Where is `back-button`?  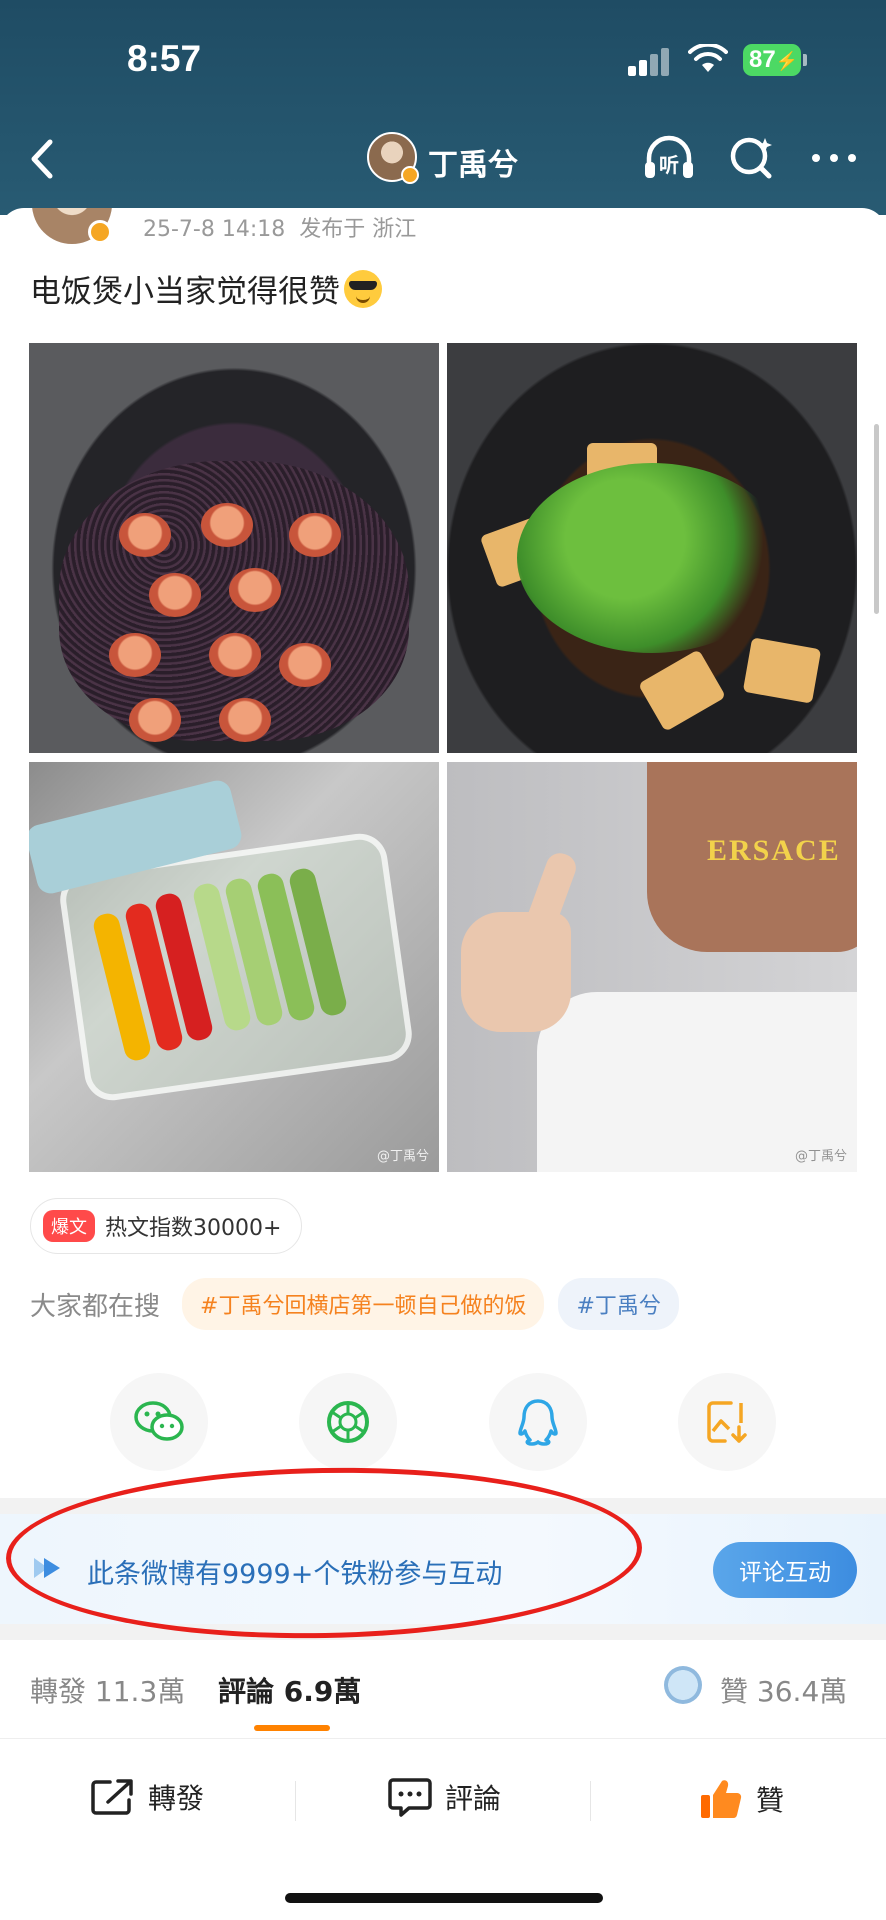
back-button is located at coordinates (42, 159).